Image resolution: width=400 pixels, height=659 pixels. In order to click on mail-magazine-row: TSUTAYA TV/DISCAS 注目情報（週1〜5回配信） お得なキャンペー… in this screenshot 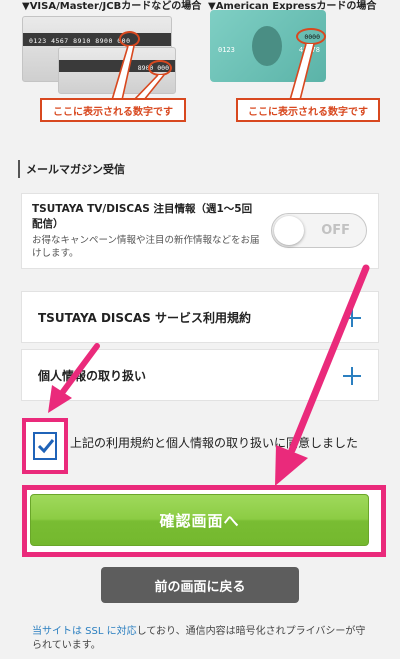, I will do `click(200, 231)`.